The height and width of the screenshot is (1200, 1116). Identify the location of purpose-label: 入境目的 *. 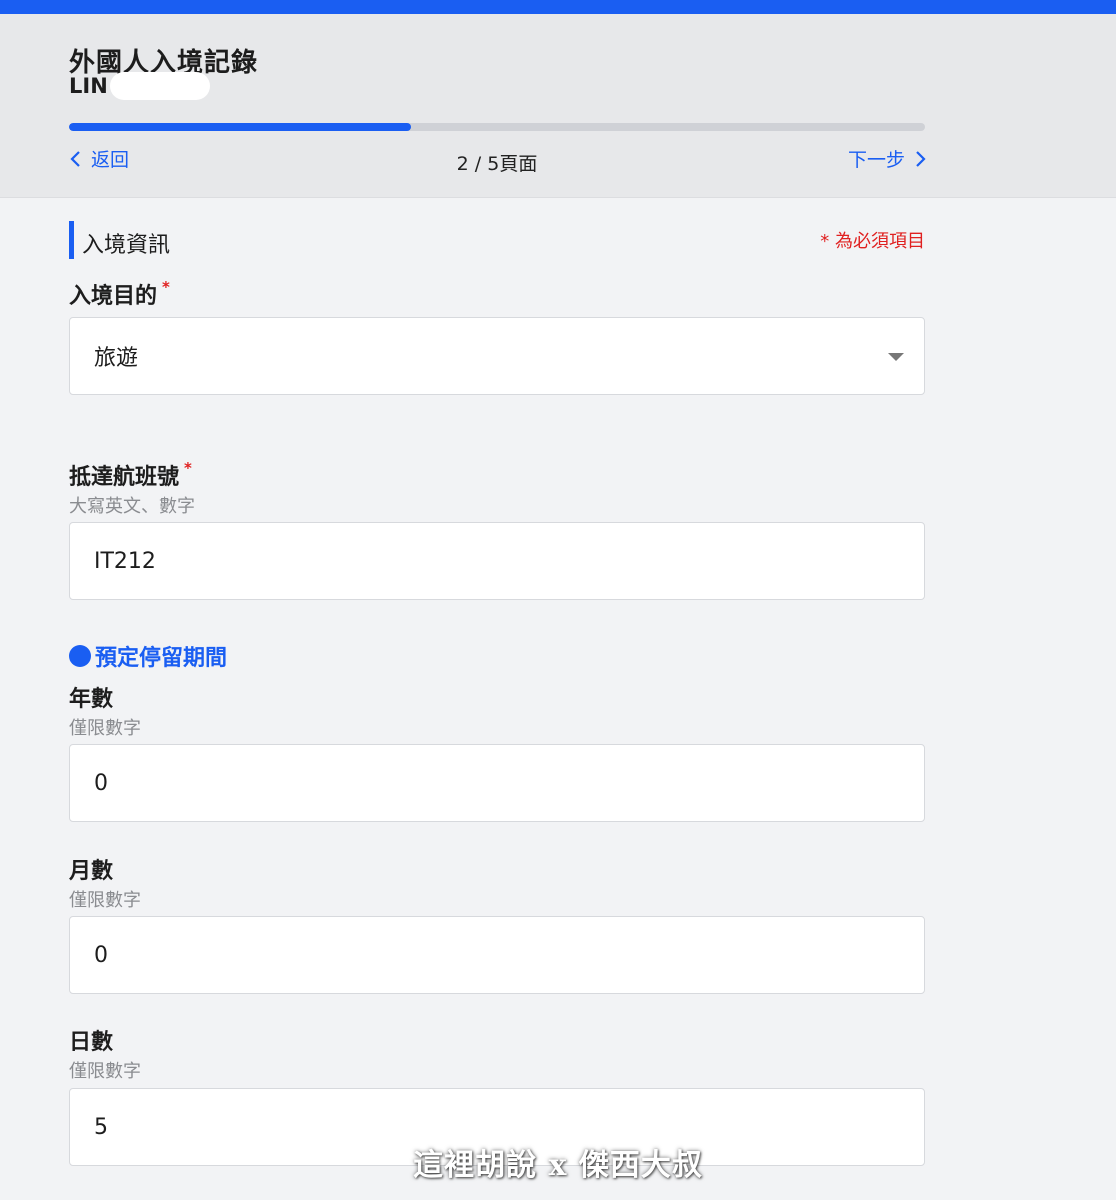
(119, 294).